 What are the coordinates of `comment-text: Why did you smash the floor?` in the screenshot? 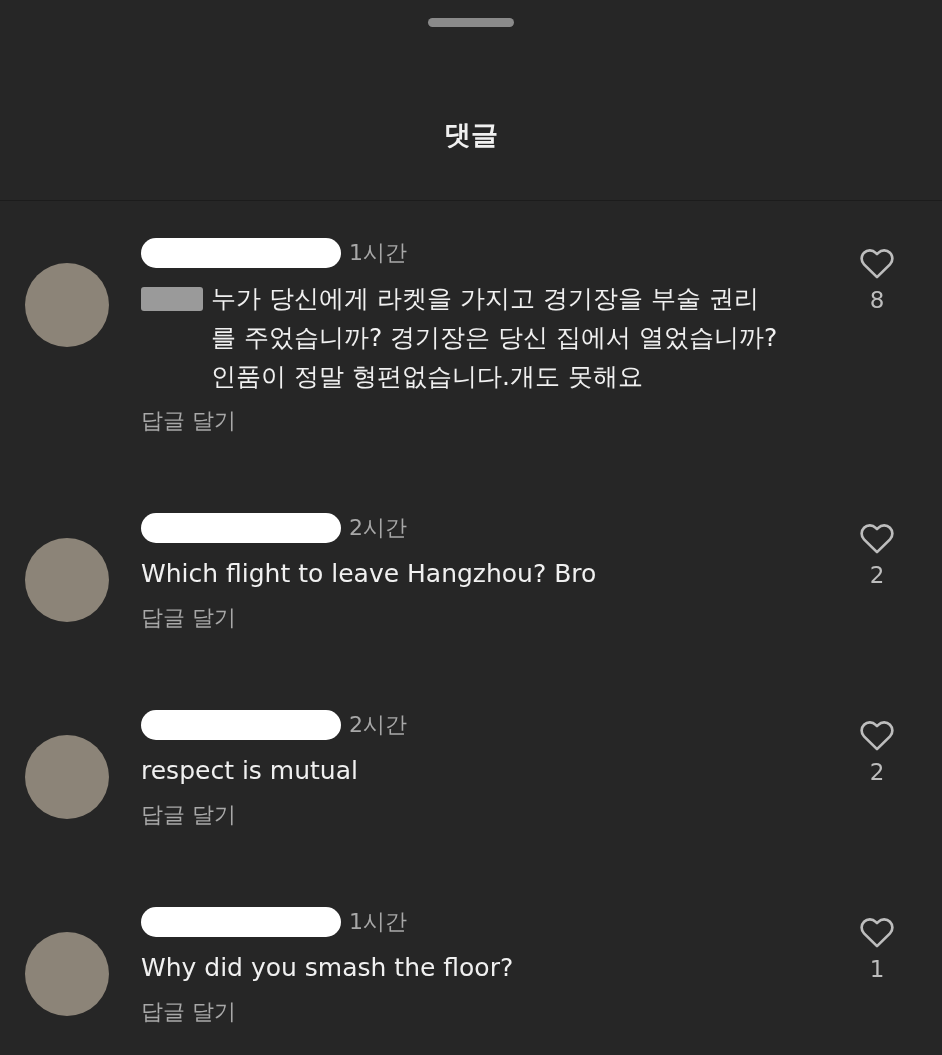 It's located at (328, 968).